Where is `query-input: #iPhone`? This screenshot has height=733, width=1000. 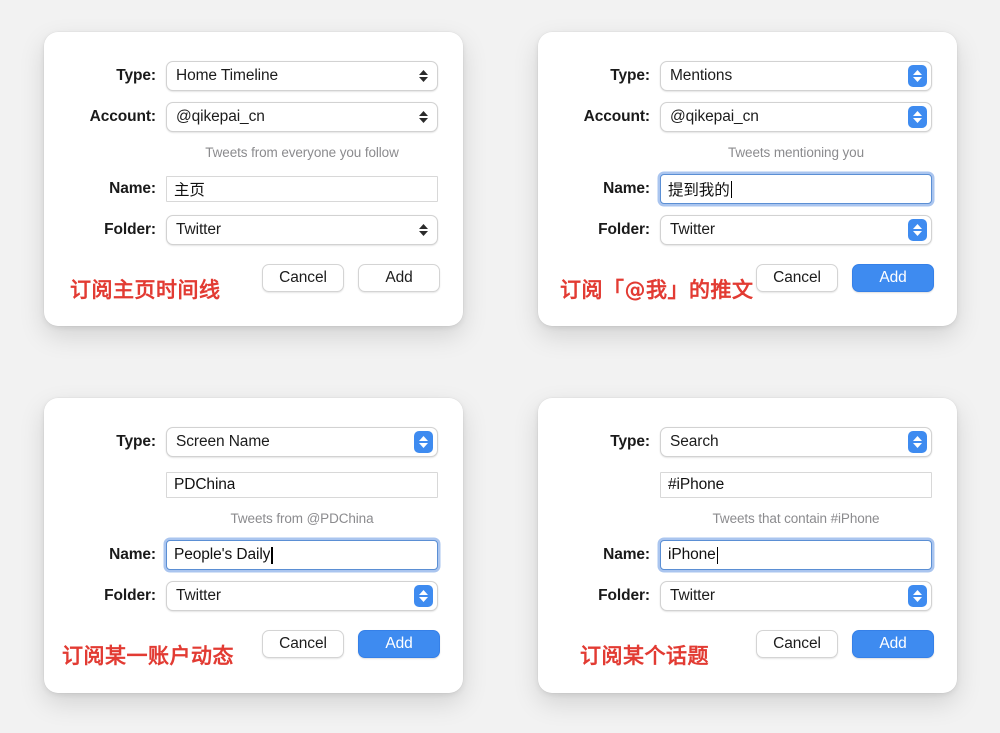
query-input: #iPhone is located at coordinates (796, 485).